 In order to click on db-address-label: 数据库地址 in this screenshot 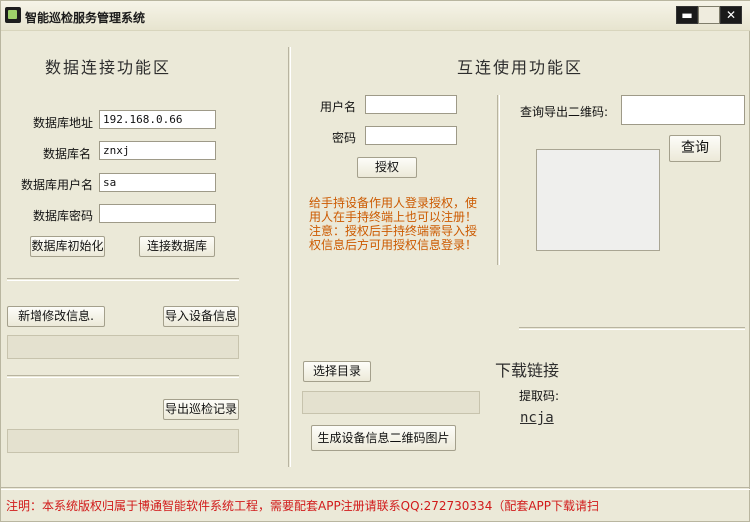, I will do `click(63, 123)`.